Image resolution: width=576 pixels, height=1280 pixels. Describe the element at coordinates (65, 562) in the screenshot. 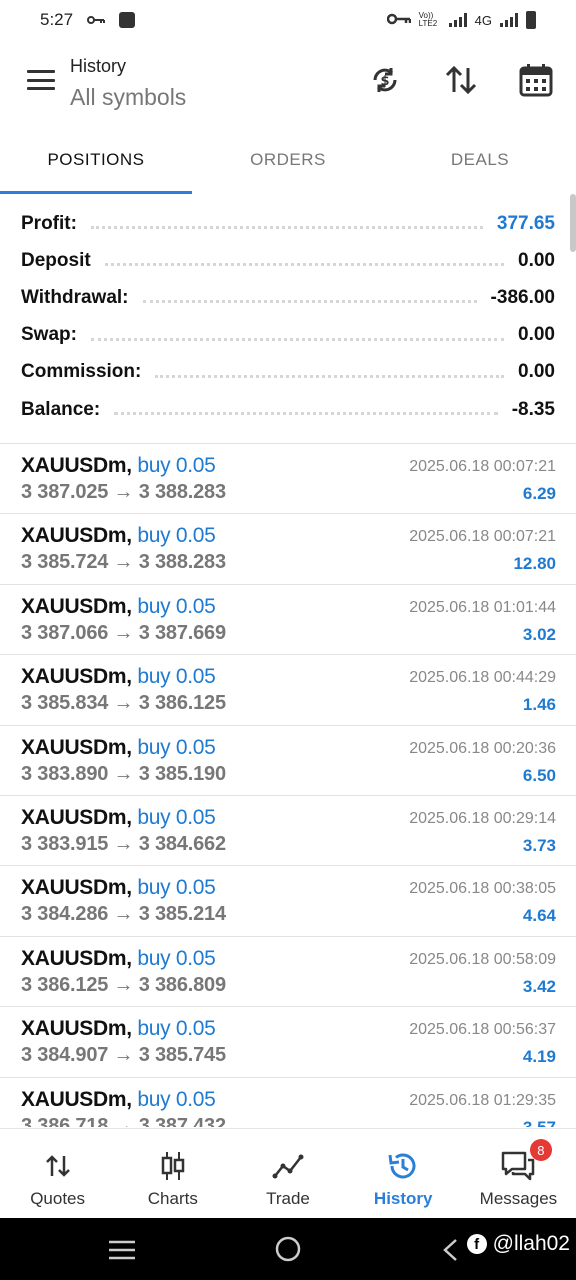

I see `open-price: 3 385.724` at that location.